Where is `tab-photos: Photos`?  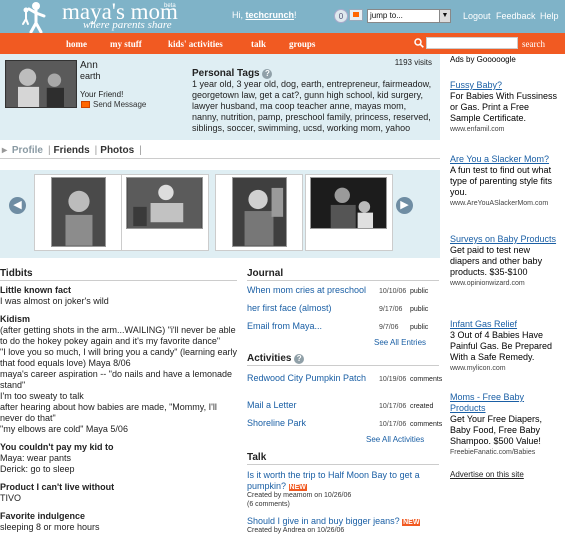 tab-photos: Photos is located at coordinates (117, 150).